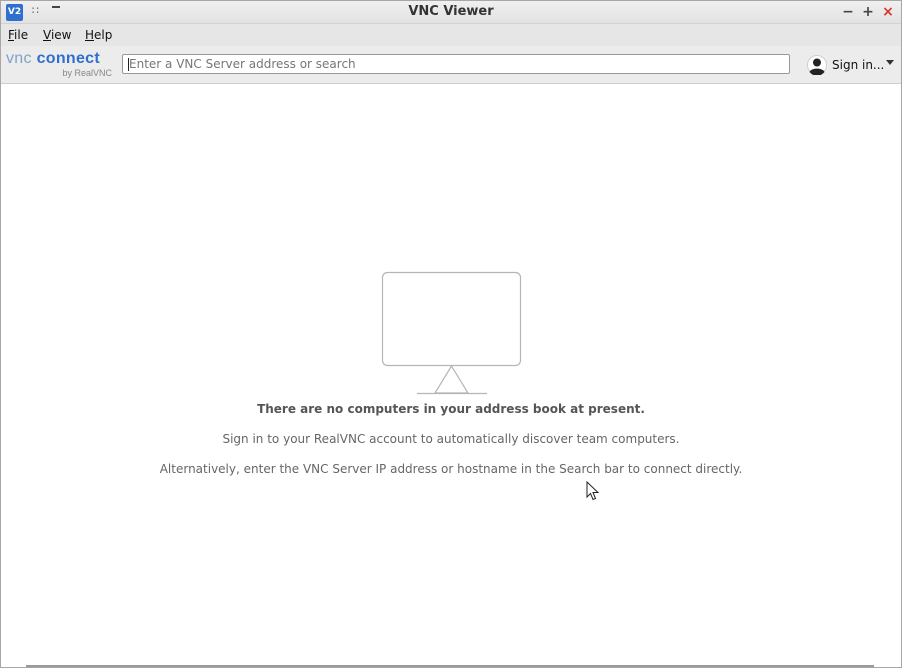  What do you see at coordinates (888, 12) in the screenshot?
I see `close-button: ×` at bounding box center [888, 12].